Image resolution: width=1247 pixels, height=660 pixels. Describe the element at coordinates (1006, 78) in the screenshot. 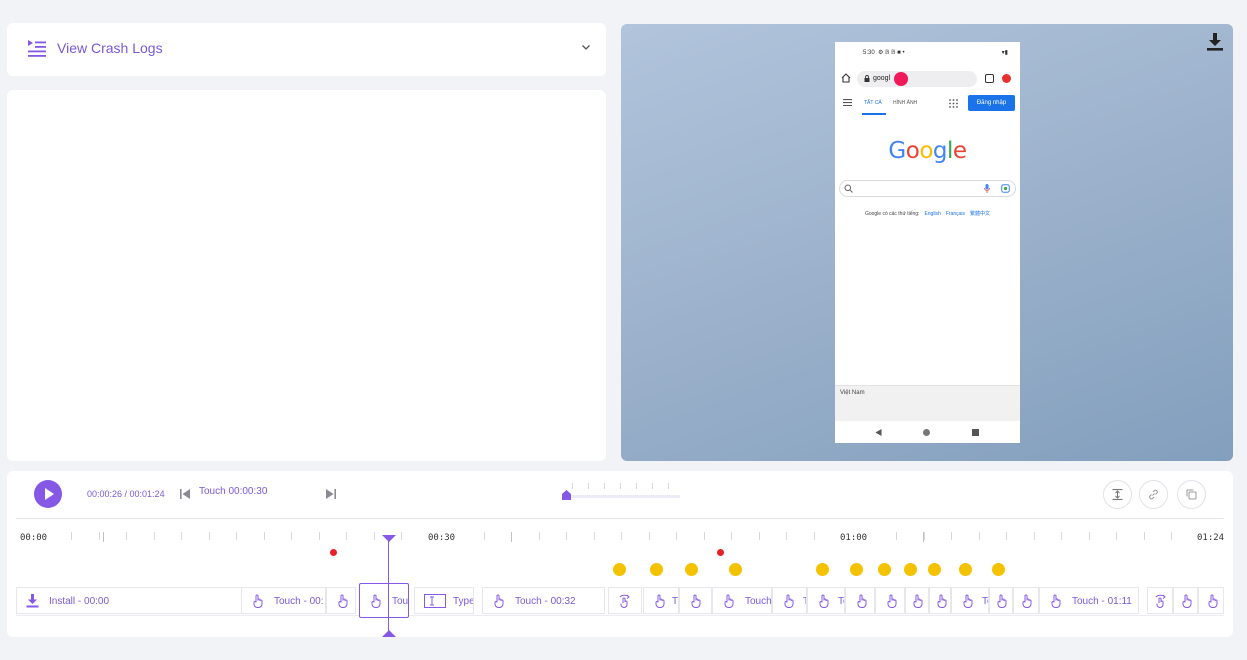

I see `browser-menu-icon` at that location.